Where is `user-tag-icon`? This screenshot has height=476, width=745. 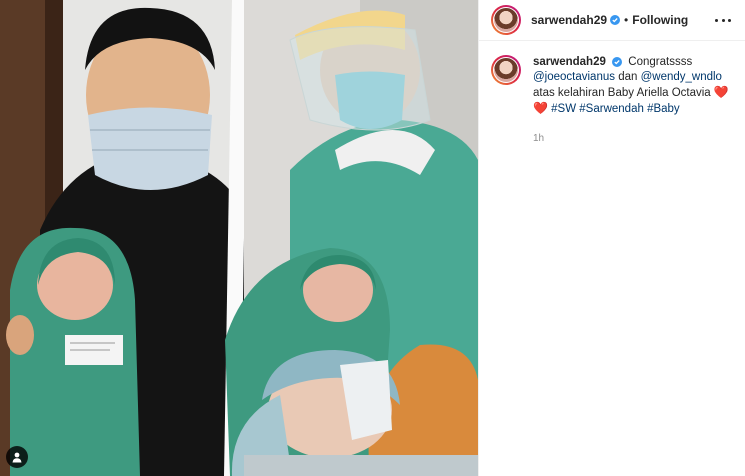
user-tag-icon is located at coordinates (17, 457).